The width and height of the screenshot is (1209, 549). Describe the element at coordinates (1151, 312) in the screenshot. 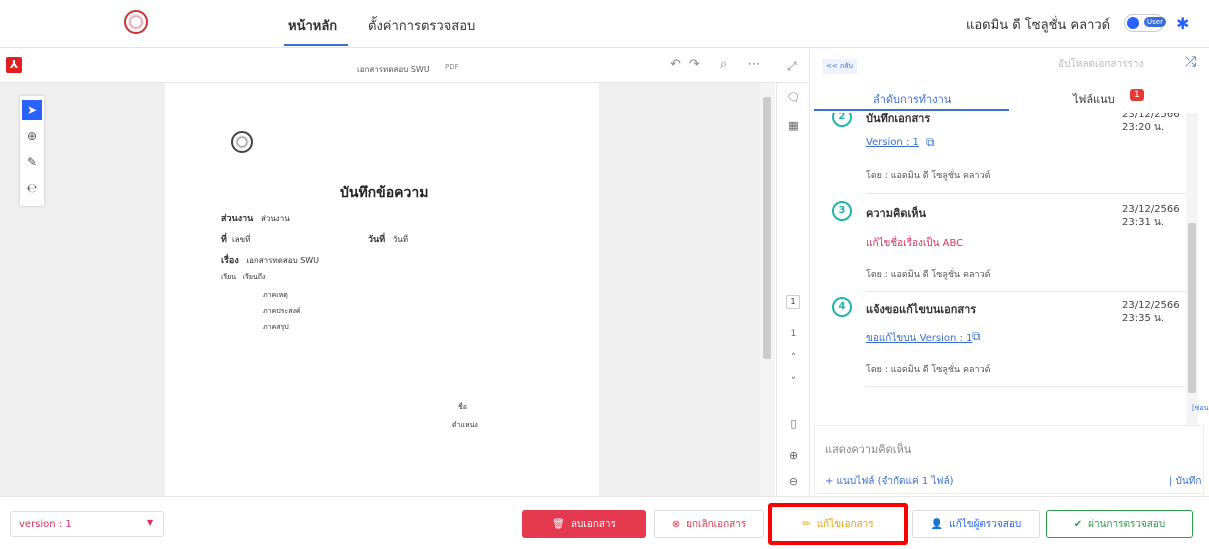

I see `step-time: 23/12/2566 23:35 น.` at that location.